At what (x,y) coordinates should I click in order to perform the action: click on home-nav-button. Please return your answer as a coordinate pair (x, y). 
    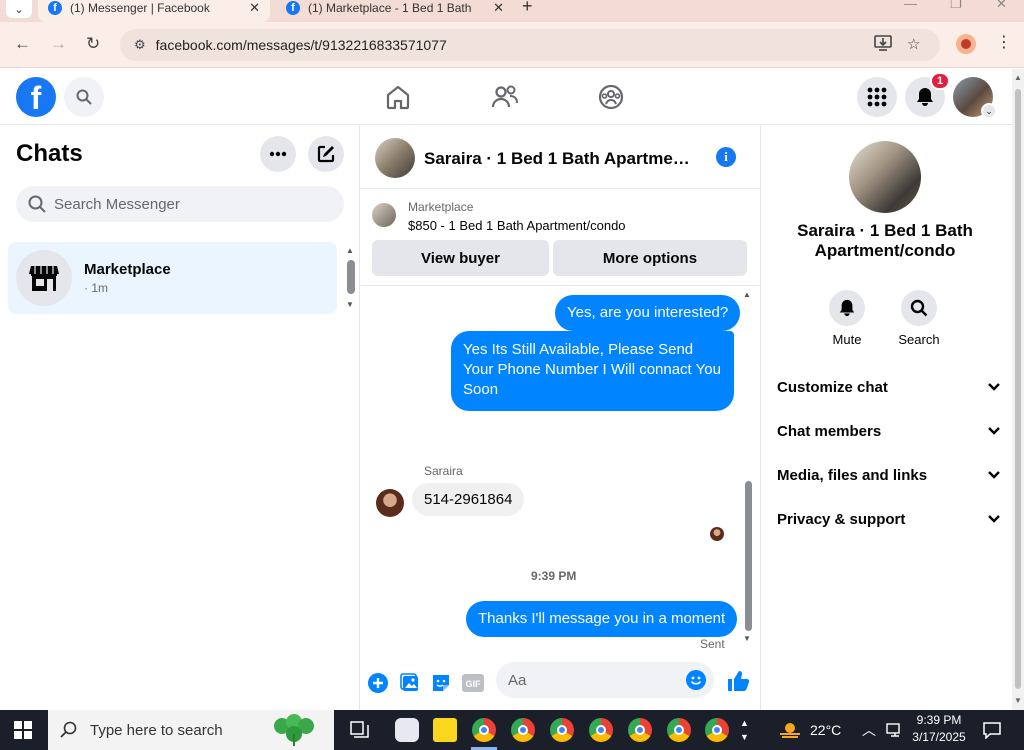
    Looking at the image, I should click on (398, 97).